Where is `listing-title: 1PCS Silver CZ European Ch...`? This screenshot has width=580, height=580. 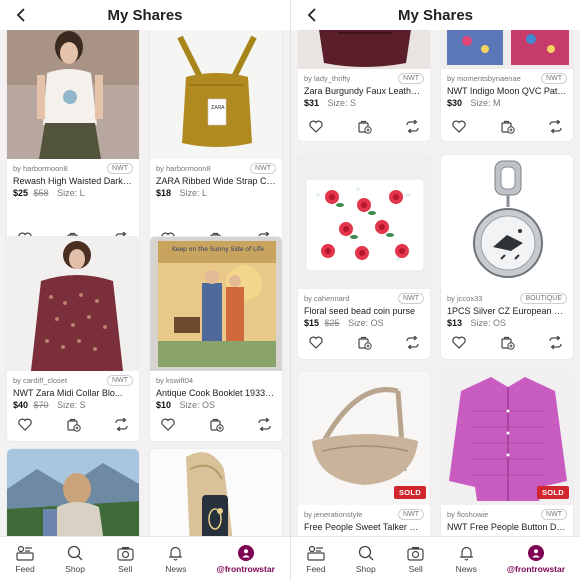
listing-title: 1PCS Silver CZ European Ch... is located at coordinates (507, 311).